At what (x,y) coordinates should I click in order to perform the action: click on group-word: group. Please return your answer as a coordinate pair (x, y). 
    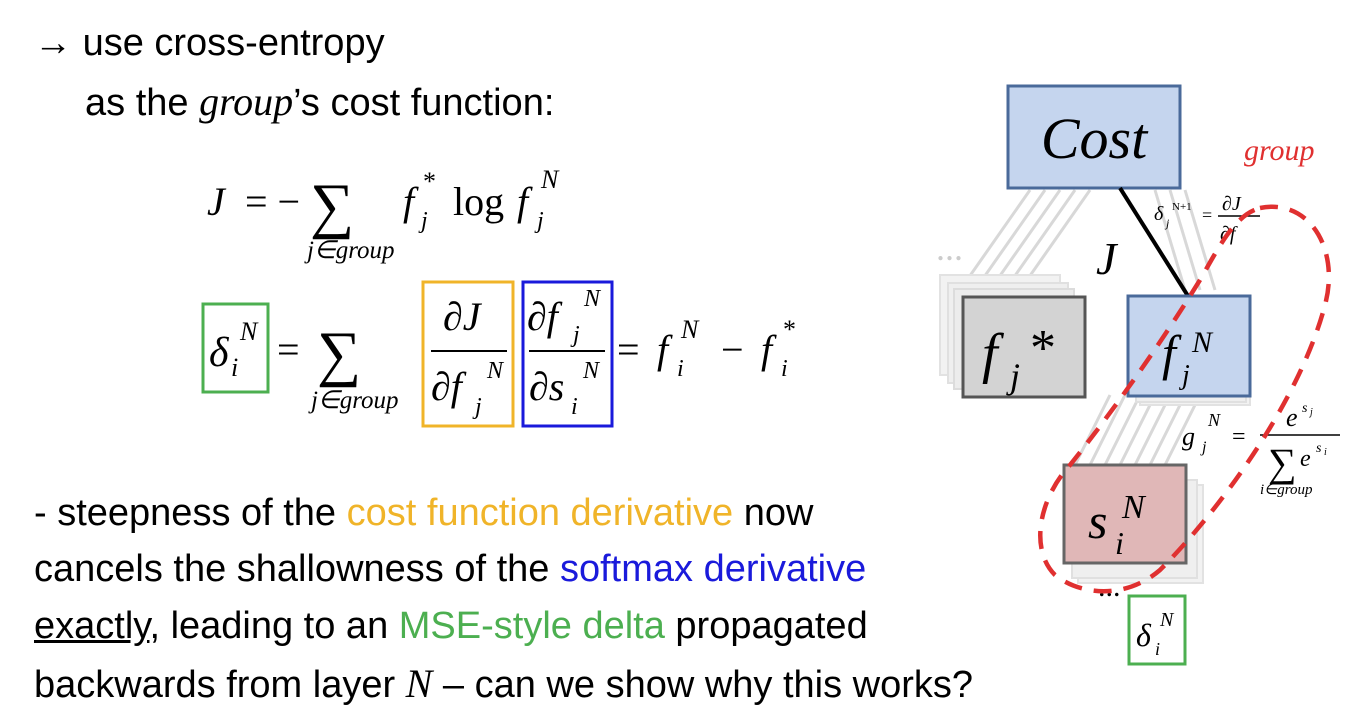
    Looking at the image, I should click on (246, 101).